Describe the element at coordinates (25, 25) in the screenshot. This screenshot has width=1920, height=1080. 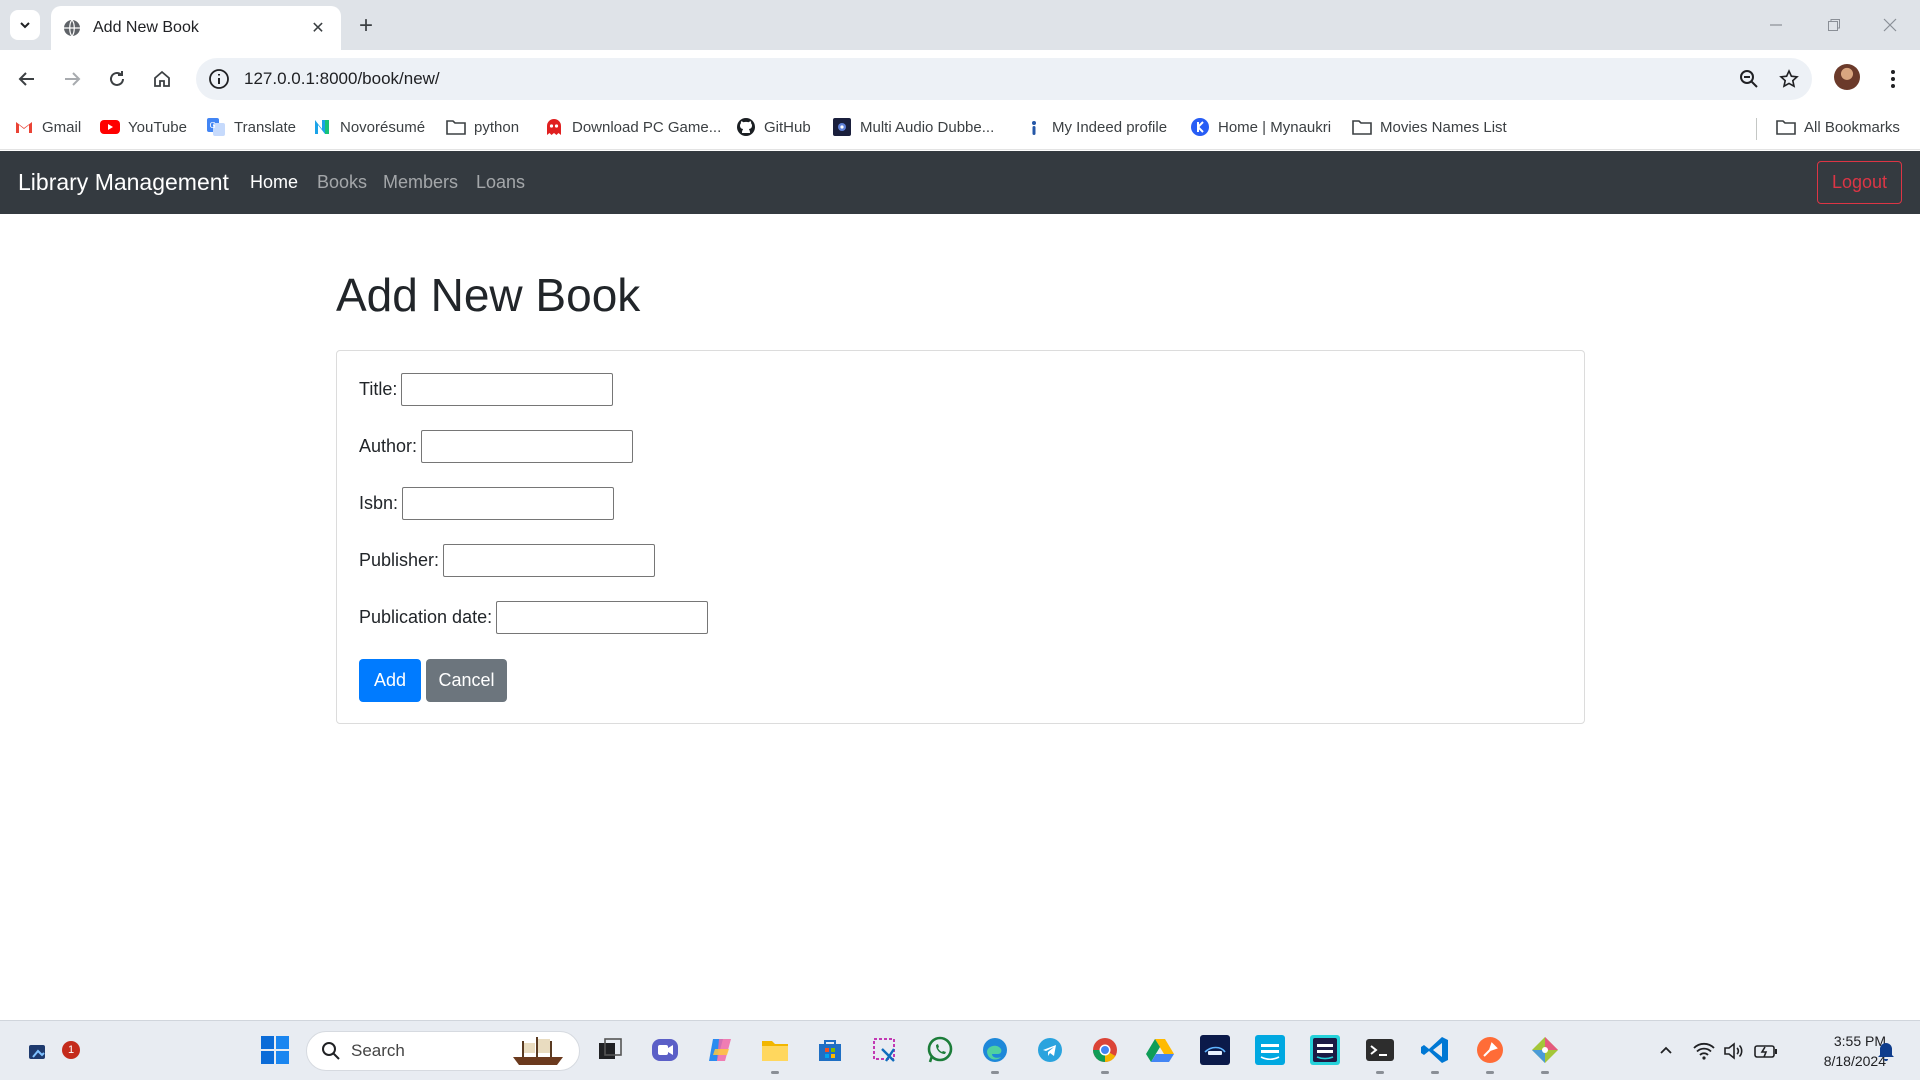
I see `tab-search-button` at that location.